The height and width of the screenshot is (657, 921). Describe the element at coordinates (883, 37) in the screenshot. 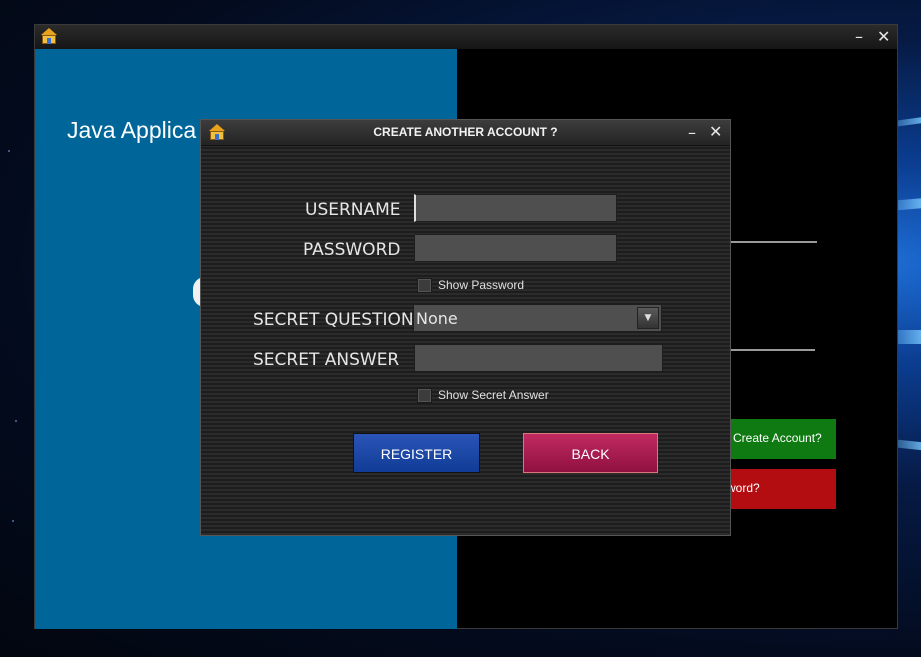

I see `close-button: ✕` at that location.